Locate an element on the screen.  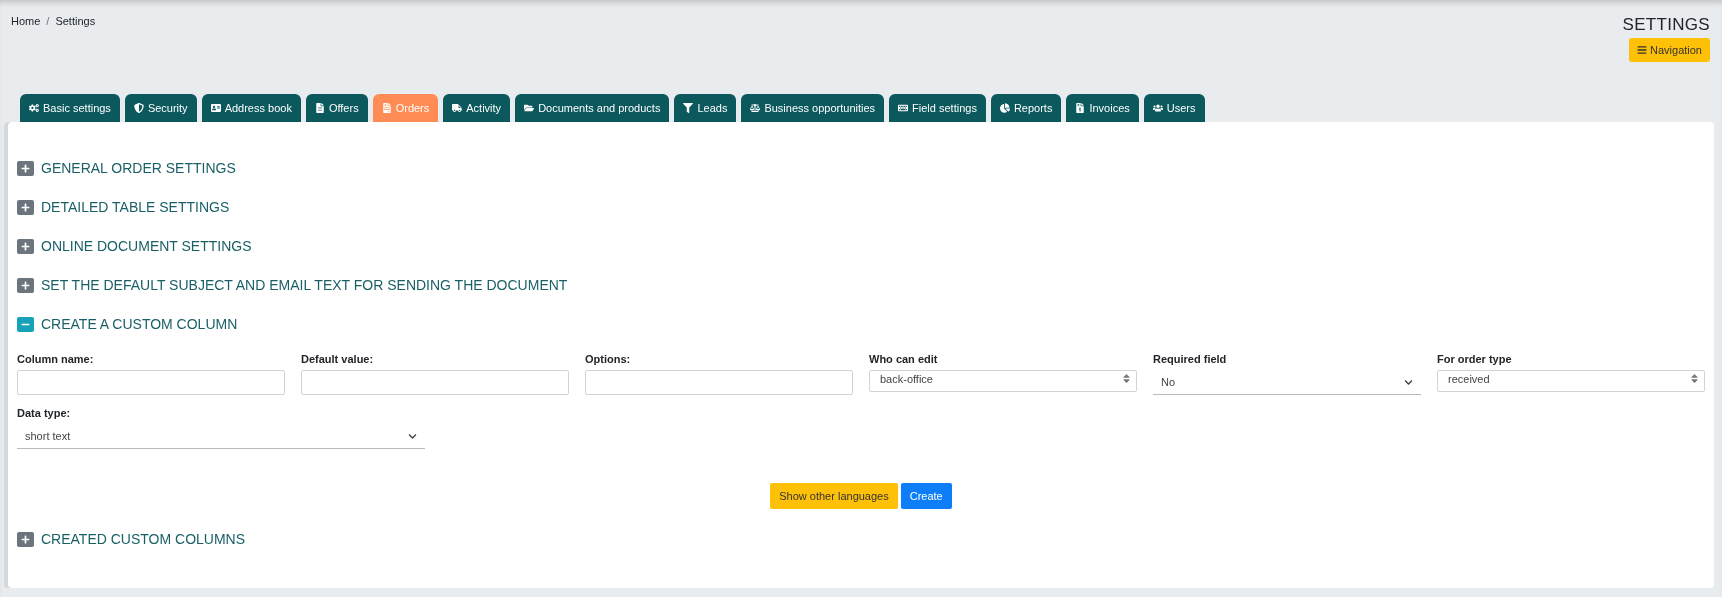
languages-button: Show other languages is located at coordinates (834, 496).